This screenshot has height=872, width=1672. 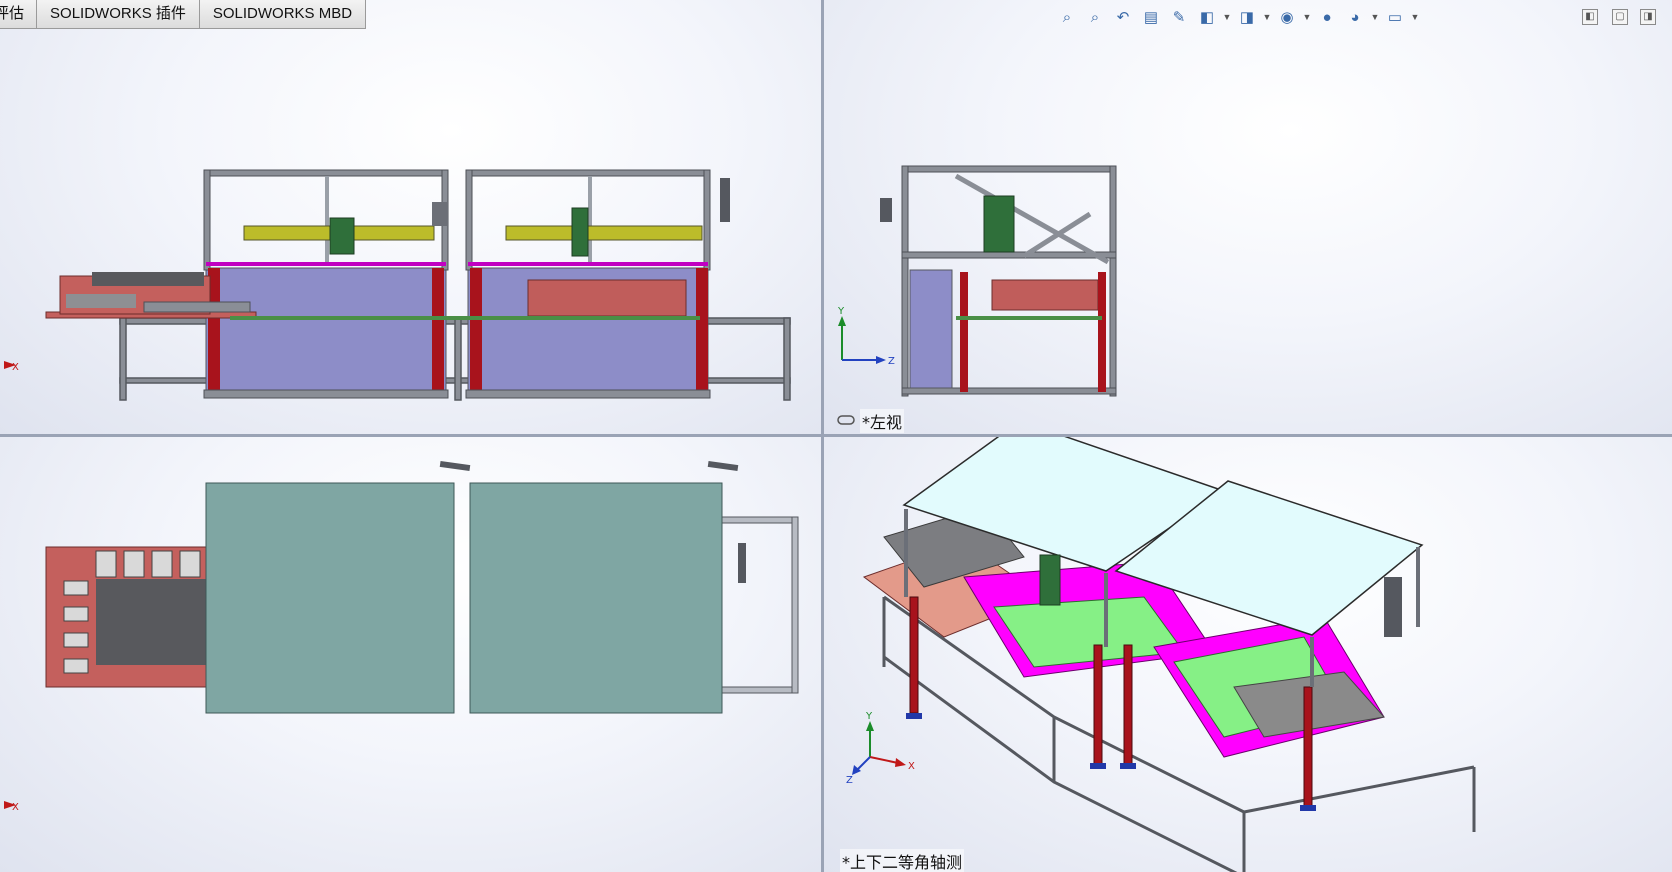 What do you see at coordinates (1095, 17) in the screenshot?
I see `zoom-to-area-icon: ⌕` at bounding box center [1095, 17].